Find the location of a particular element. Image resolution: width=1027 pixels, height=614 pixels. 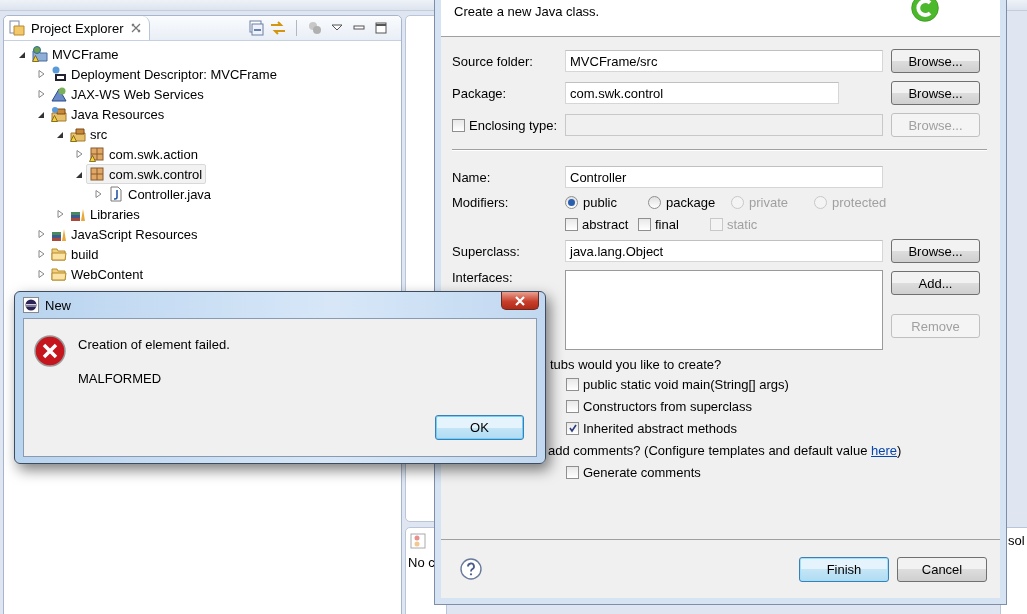

gear-icon is located at coordinates (315, 28).